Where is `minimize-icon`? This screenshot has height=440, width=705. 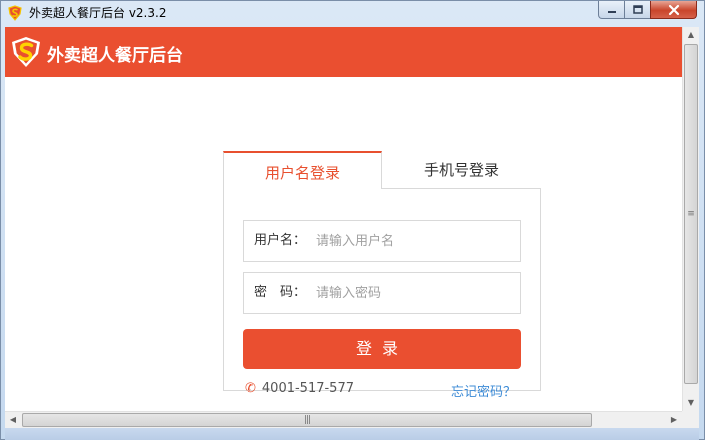 minimize-icon is located at coordinates (611, 11).